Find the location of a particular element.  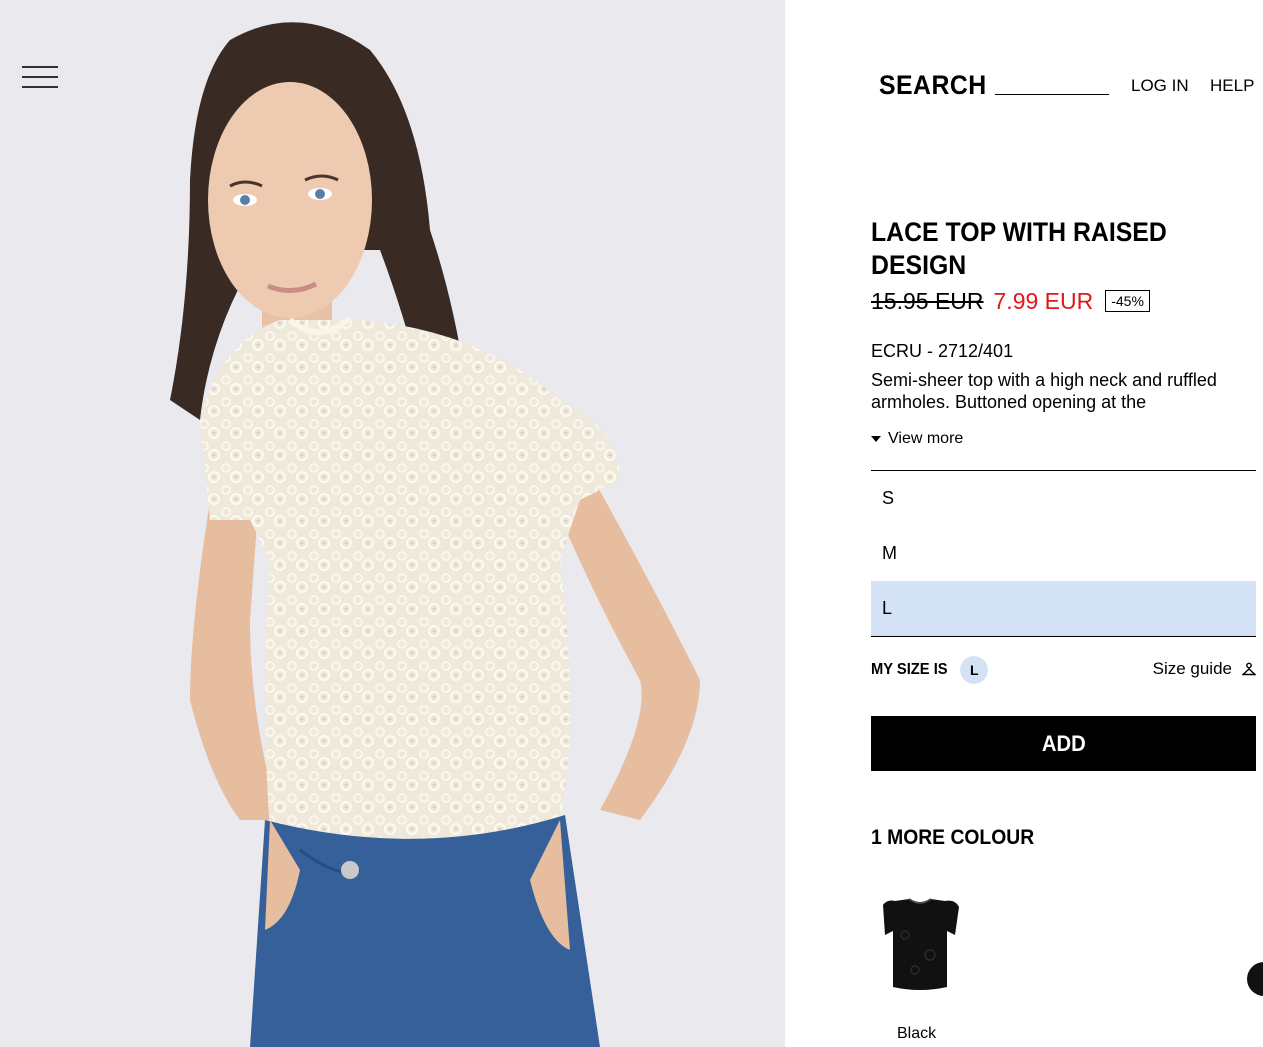

header: SEARCH LOG IN HELP is located at coordinates (1024, 60).